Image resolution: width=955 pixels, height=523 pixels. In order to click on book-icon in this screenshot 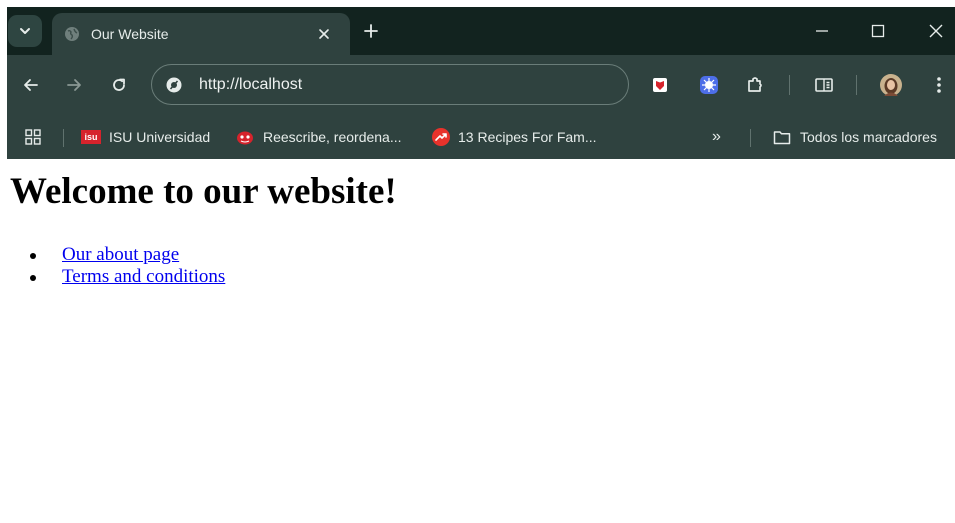, I will do `click(824, 85)`.